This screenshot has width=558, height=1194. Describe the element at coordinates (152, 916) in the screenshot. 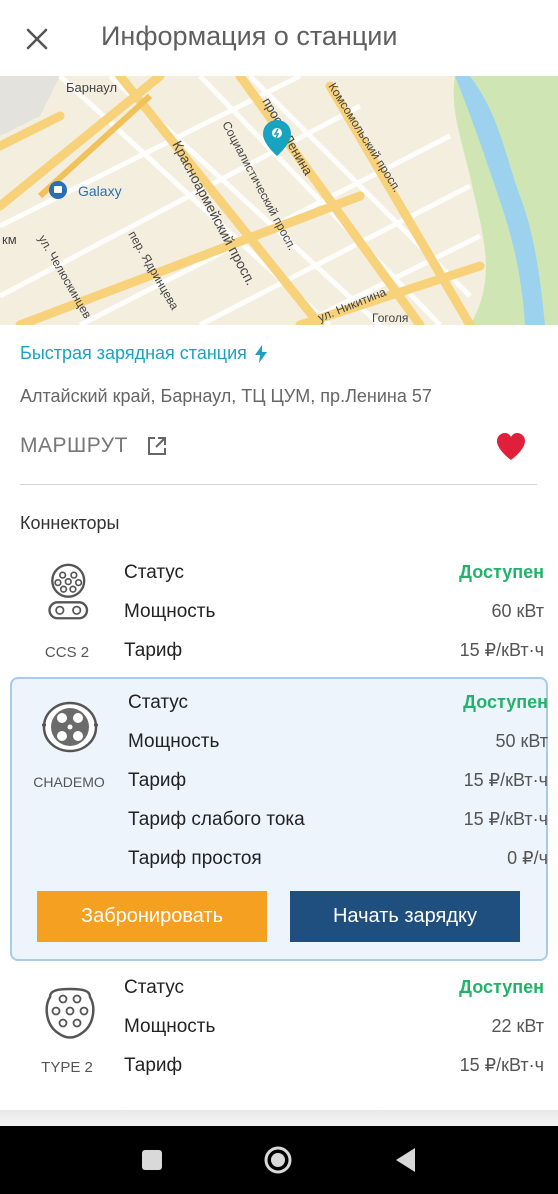

I see `reserve-button: Забронировать` at that location.